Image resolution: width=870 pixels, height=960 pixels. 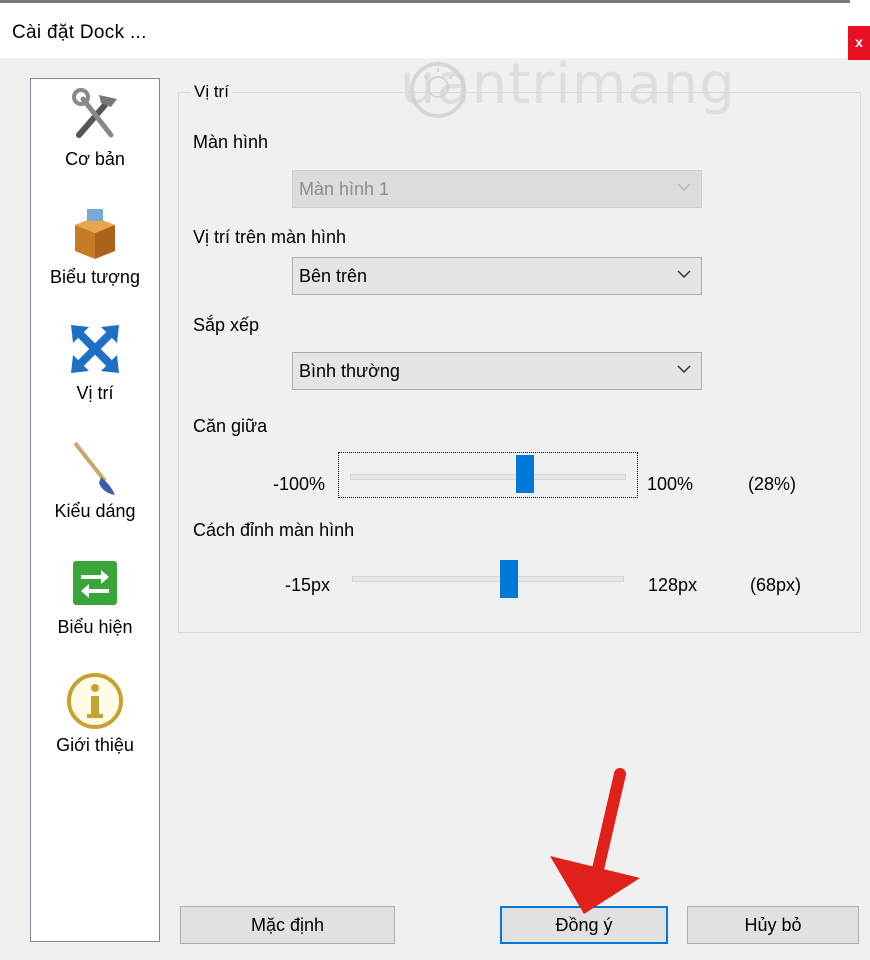 I want to click on sidebar-item-label: Giới thiệu, so click(x=95, y=745).